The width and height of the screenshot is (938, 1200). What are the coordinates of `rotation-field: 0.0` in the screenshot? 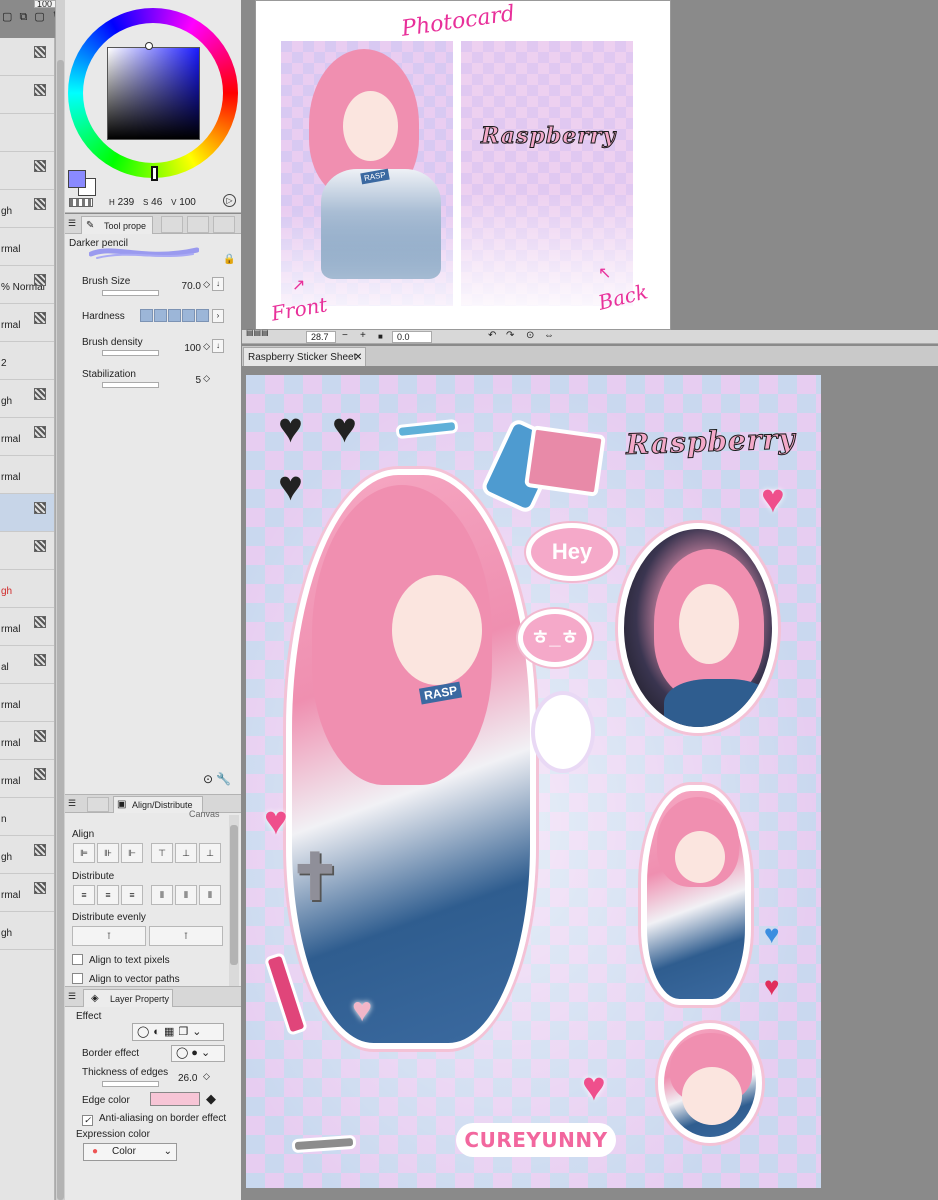 It's located at (412, 337).